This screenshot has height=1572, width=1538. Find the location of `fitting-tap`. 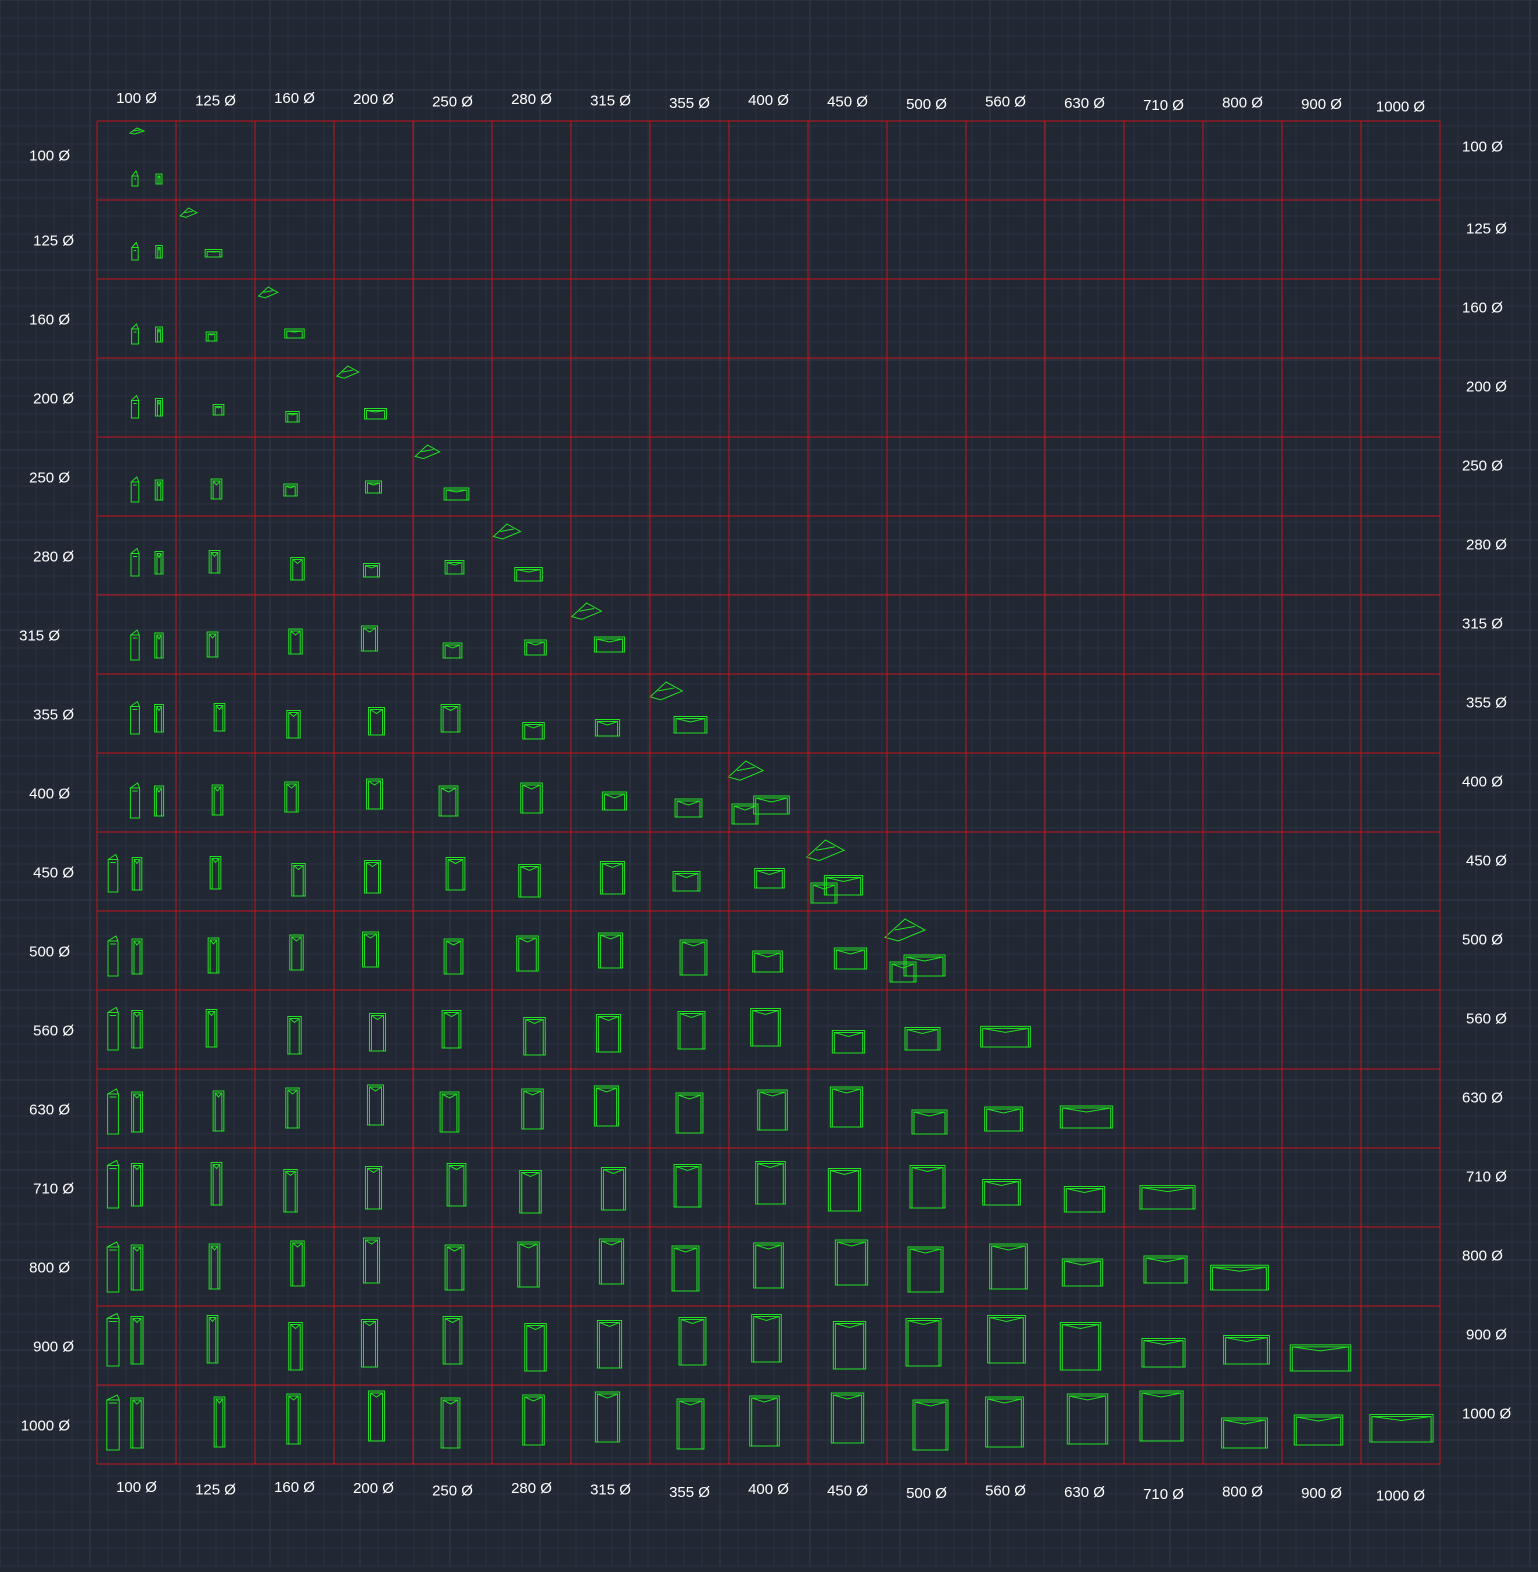

fitting-tap is located at coordinates (135, 785).